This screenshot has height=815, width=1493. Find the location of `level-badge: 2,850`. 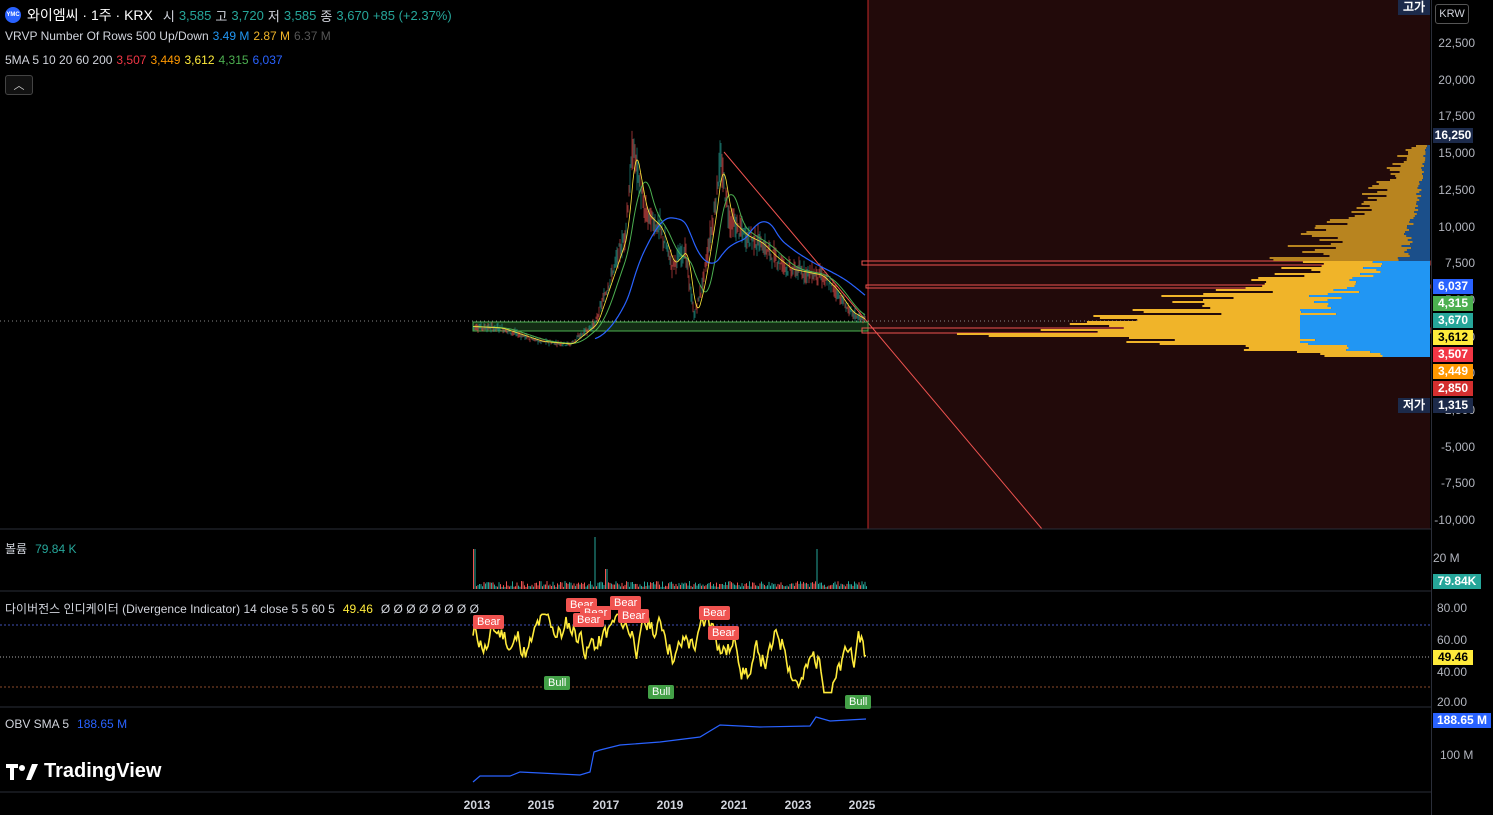

level-badge: 2,850 is located at coordinates (1453, 388).